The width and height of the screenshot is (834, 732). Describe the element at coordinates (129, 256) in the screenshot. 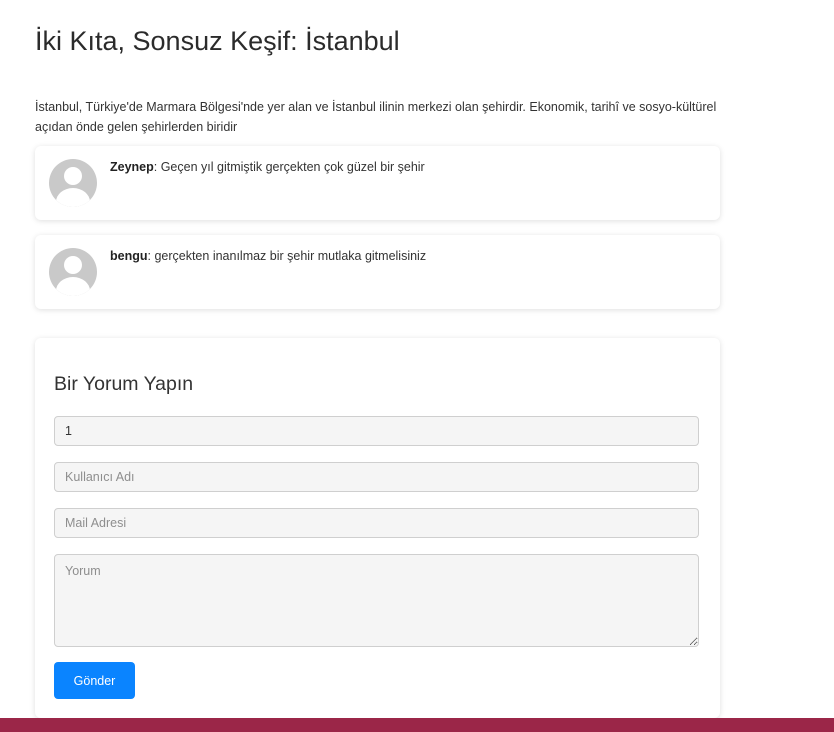

I see `comment-author: bengu` at that location.